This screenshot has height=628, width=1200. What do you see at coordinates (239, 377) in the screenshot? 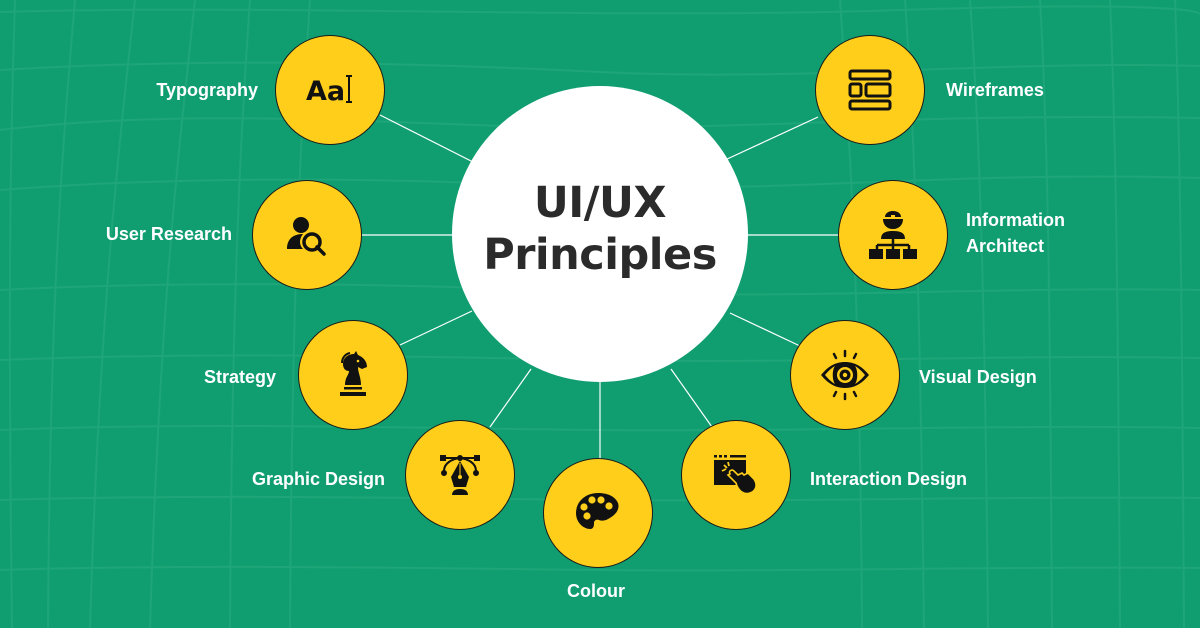
I see `label-strategy: Strategy` at bounding box center [239, 377].